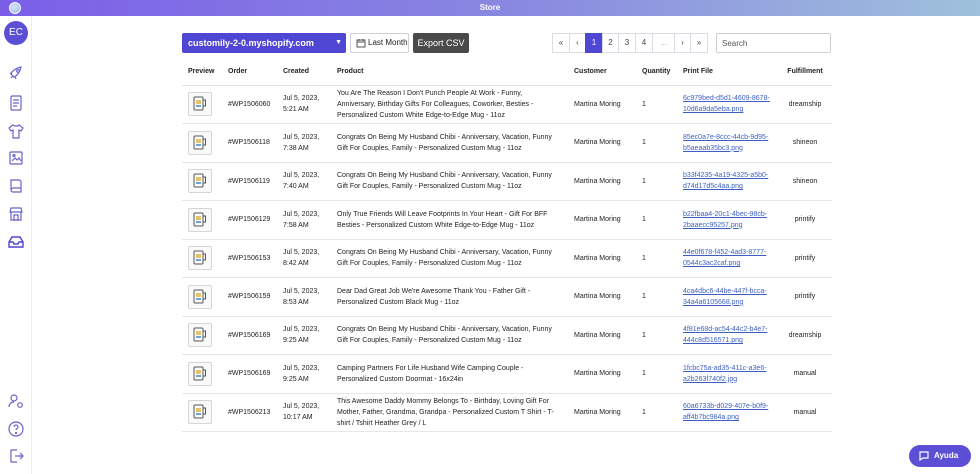 This screenshot has height=474, width=980. I want to click on column-header-order: Order, so click(249, 72).